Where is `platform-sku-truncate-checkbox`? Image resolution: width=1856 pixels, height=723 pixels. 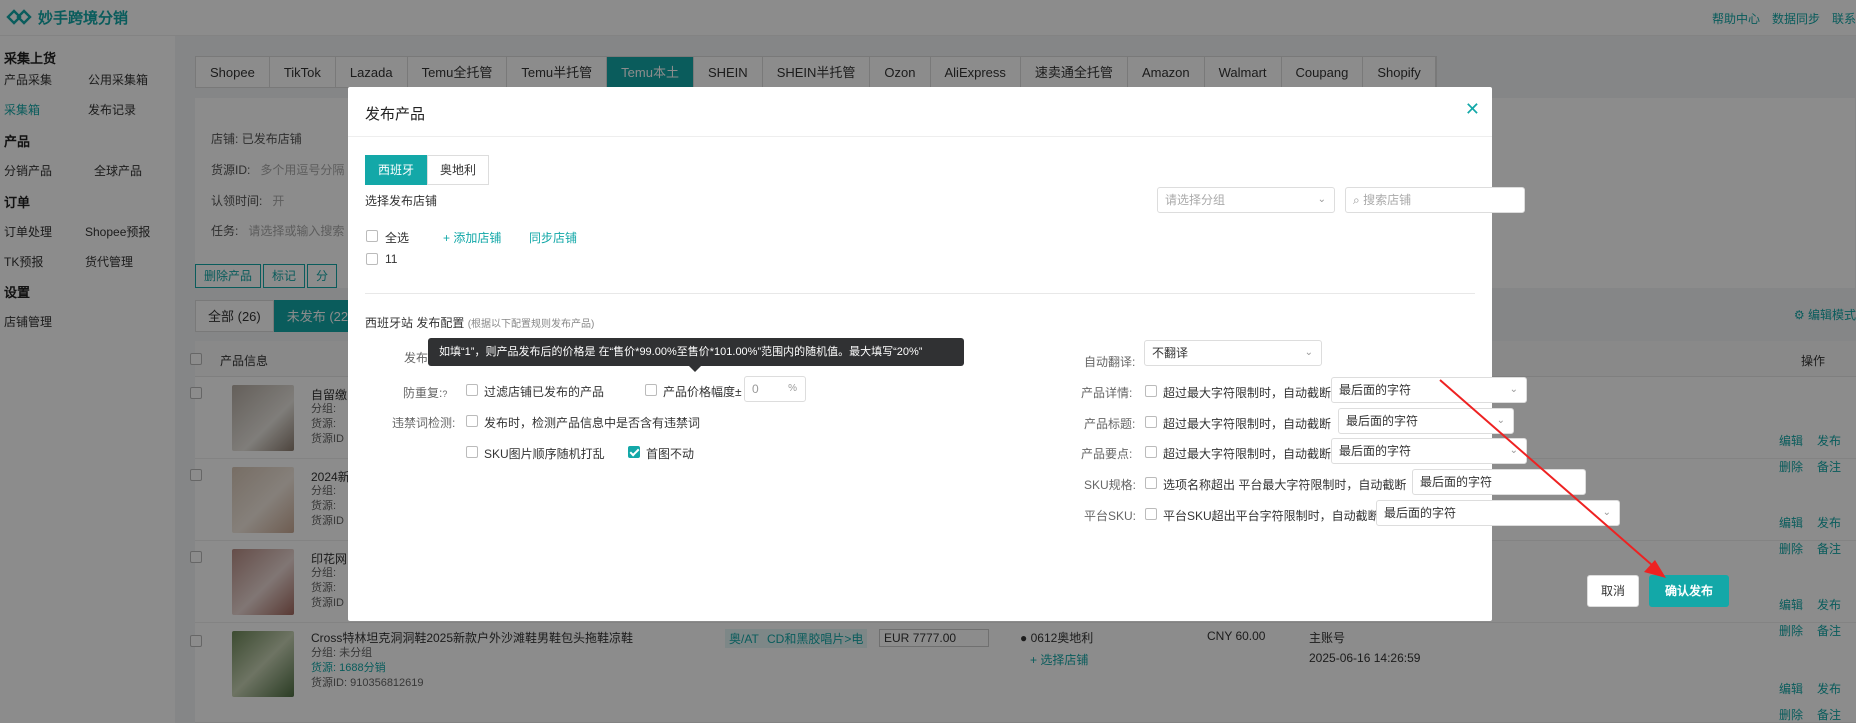
platform-sku-truncate-checkbox is located at coordinates (1151, 514).